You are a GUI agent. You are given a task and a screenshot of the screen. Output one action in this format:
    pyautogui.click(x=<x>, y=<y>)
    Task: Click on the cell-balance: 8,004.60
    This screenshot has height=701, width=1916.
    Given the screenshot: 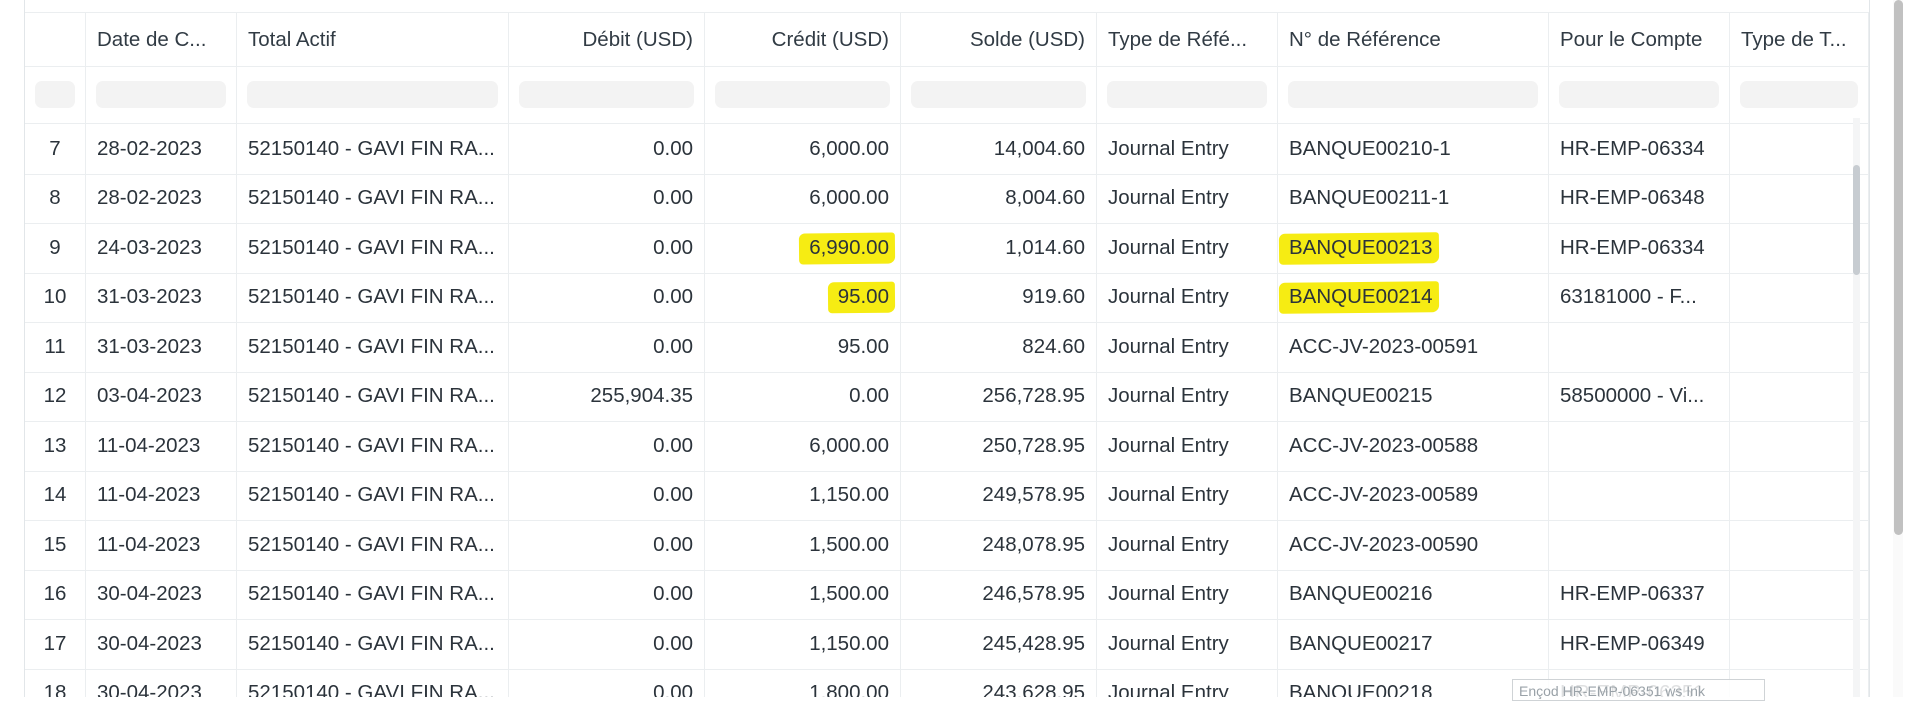 What is the action you would take?
    pyautogui.click(x=999, y=198)
    